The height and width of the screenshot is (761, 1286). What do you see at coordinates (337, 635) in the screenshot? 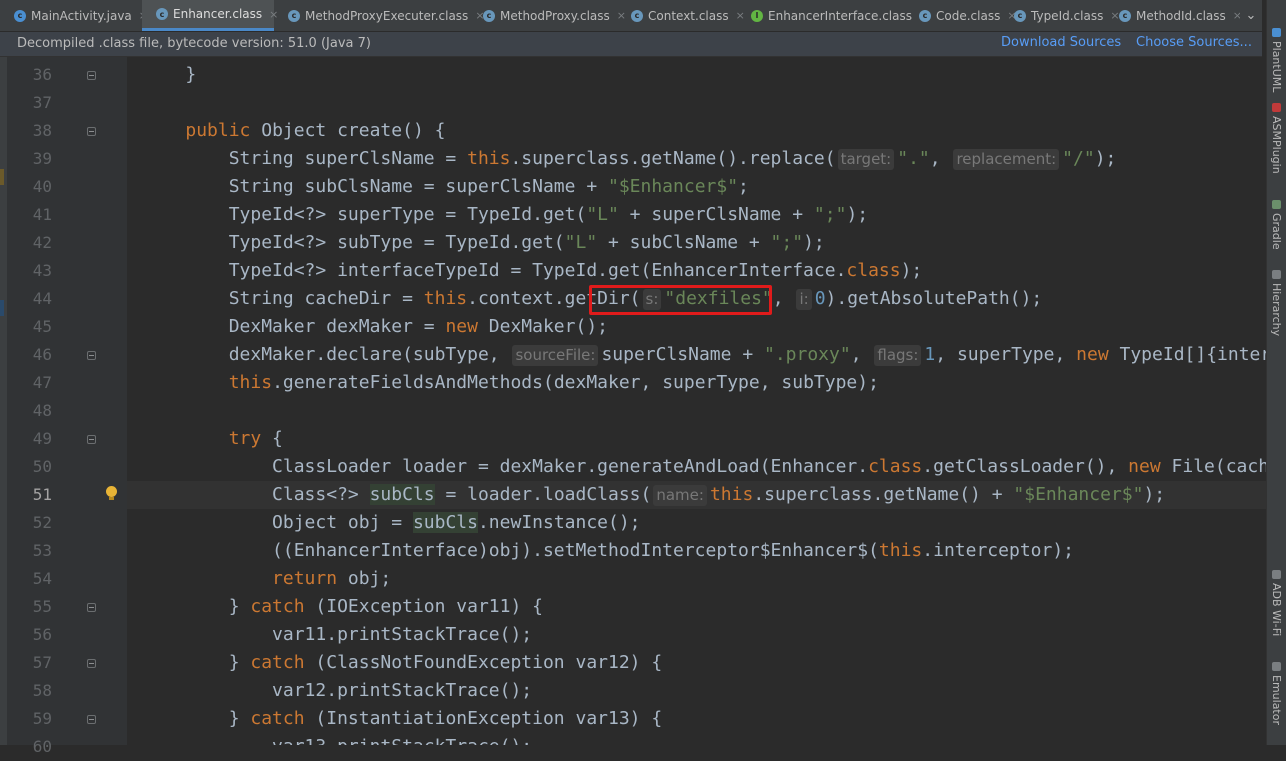
I see `code-line: var11.printStackTrace();` at bounding box center [337, 635].